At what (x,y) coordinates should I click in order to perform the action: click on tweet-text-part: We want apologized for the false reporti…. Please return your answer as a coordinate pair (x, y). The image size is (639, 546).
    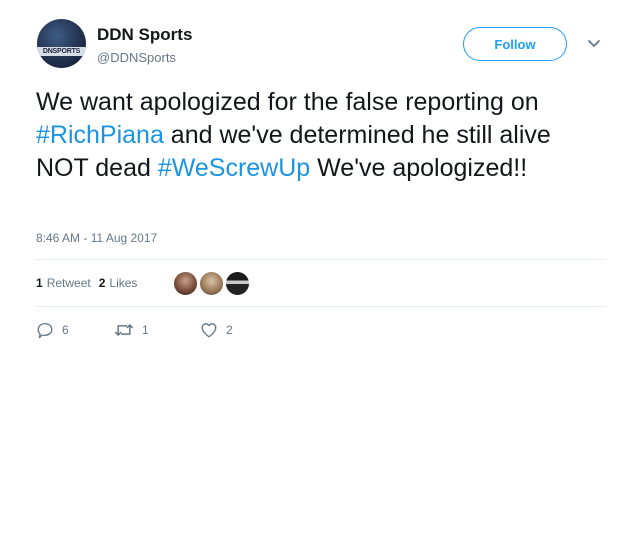
    Looking at the image, I should click on (287, 102).